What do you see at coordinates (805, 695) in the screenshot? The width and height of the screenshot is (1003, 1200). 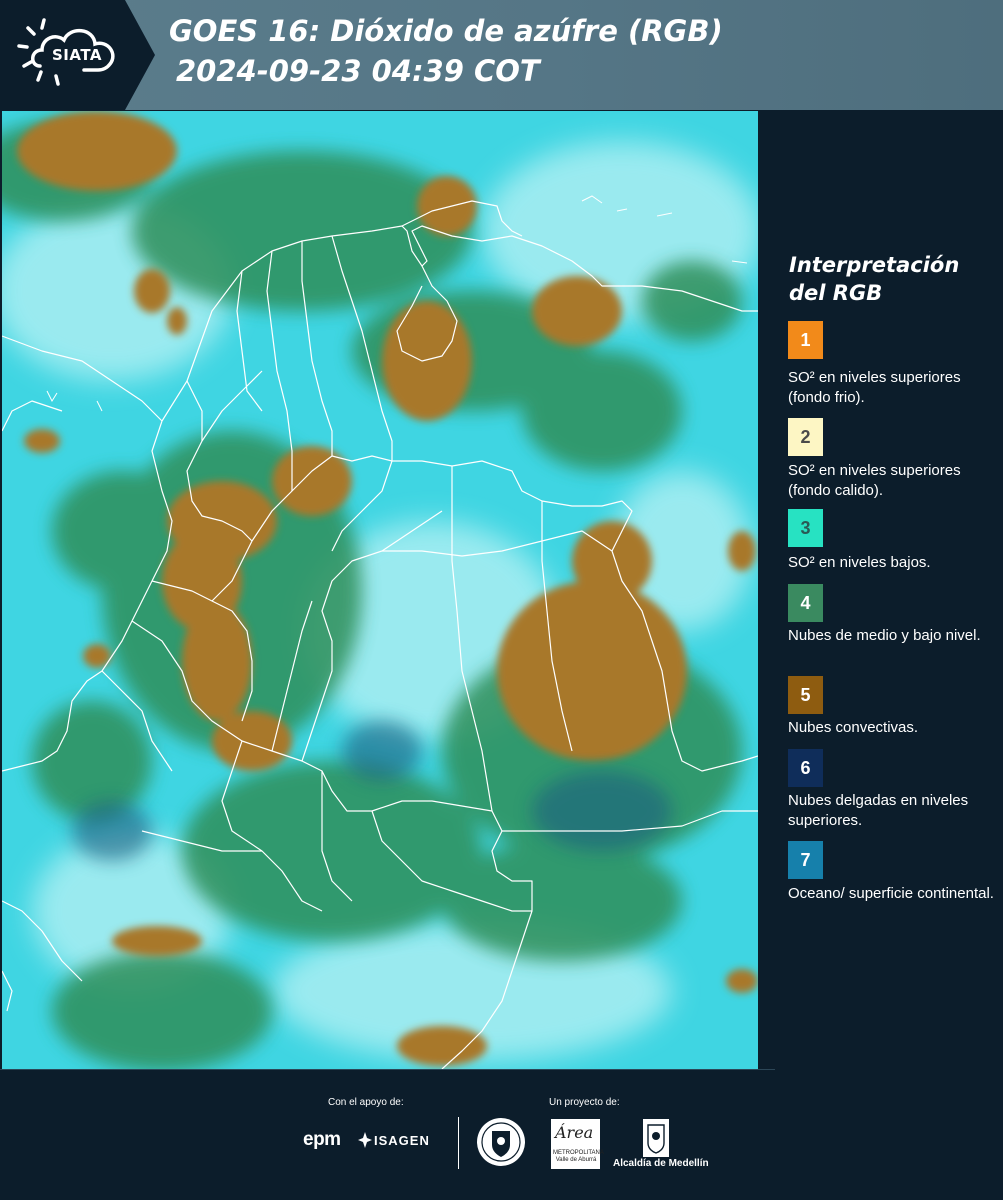 I see `legend-swatch-5: 5` at bounding box center [805, 695].